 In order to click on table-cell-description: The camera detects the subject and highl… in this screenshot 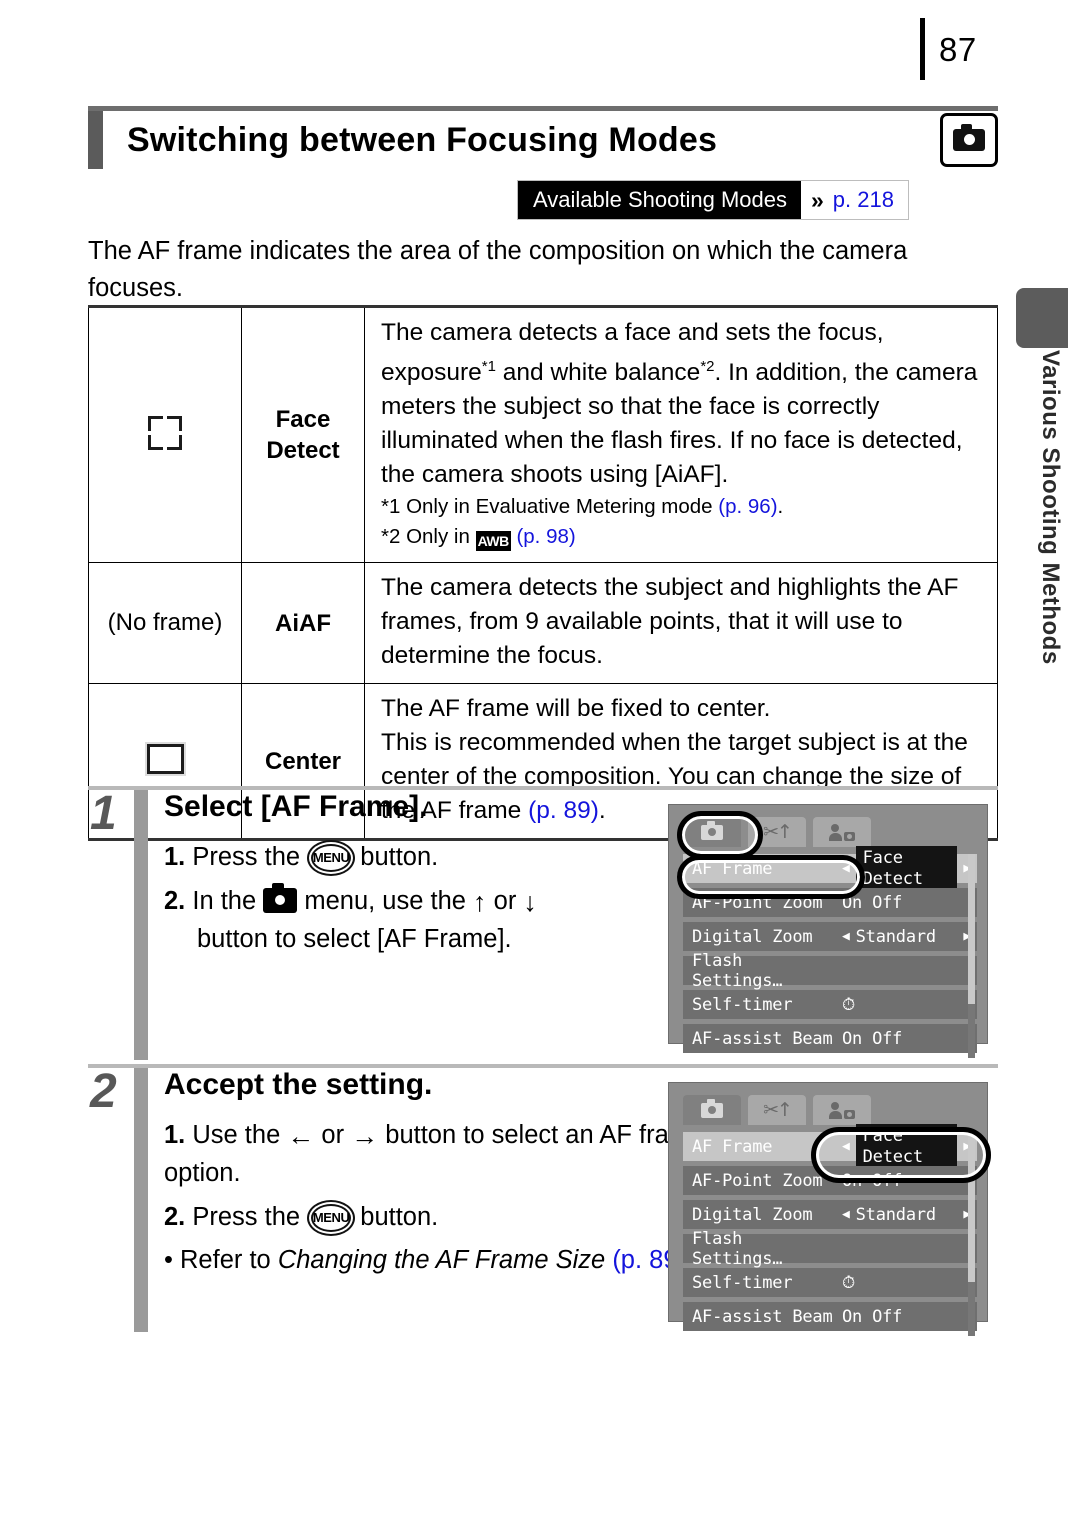, I will do `click(681, 623)`.